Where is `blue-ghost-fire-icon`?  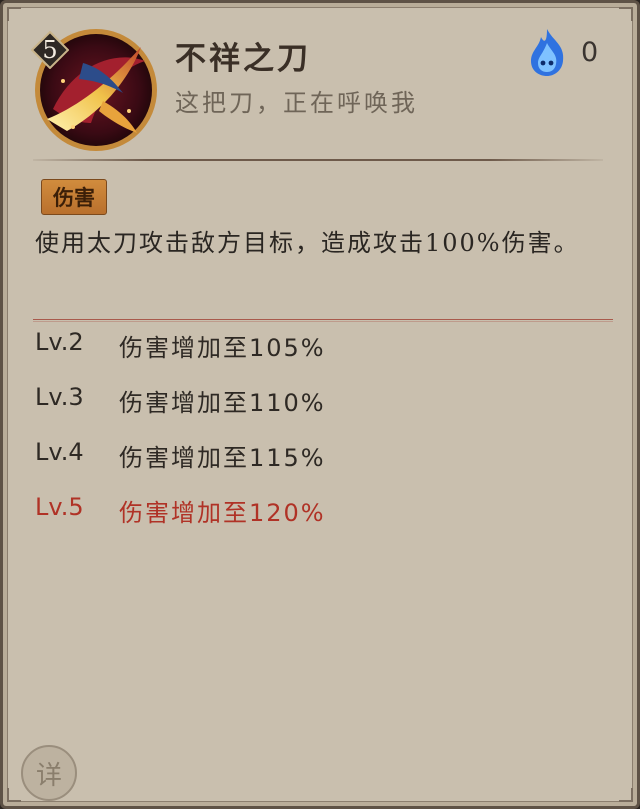
blue-ghost-fire-icon is located at coordinates (547, 52).